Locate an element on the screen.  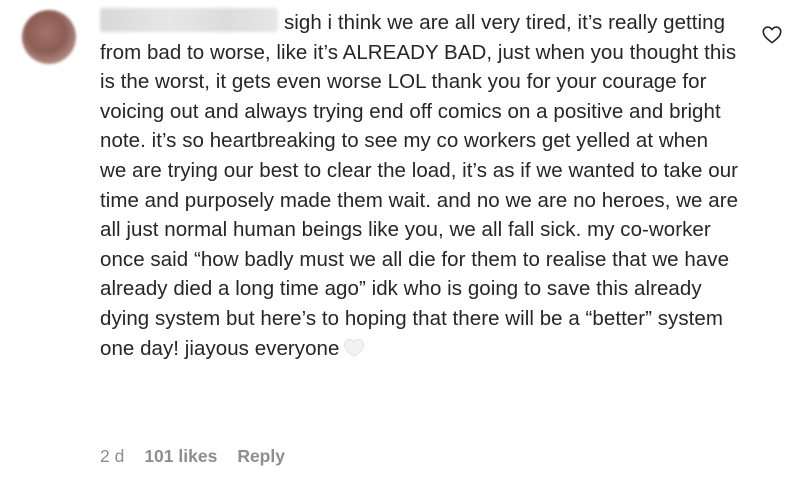
comment-time: 2 d is located at coordinates (112, 456).